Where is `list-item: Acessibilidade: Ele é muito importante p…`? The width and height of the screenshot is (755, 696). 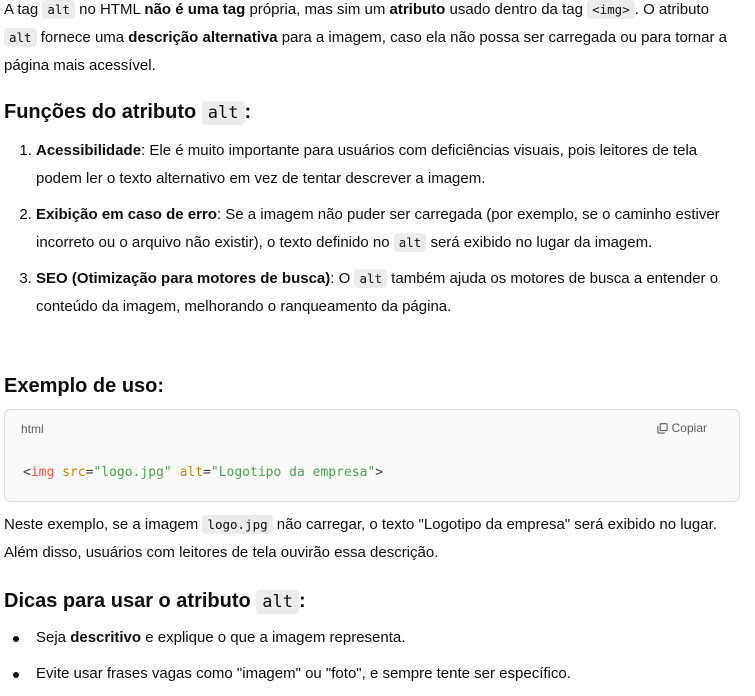 list-item: Acessibilidade: Ele é muito importante p… is located at coordinates (390, 165).